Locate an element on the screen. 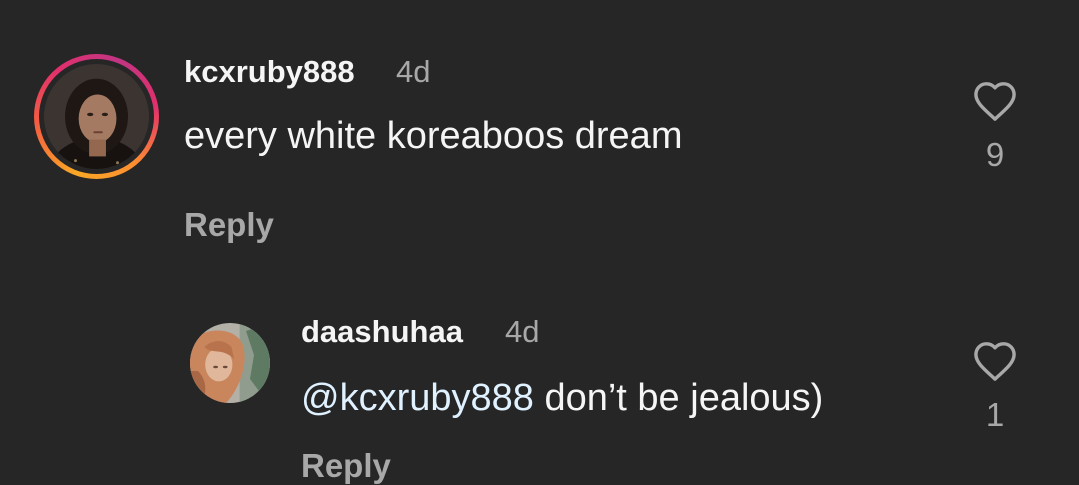 The image size is (1079, 485). like-count: 9 is located at coordinates (995, 154).